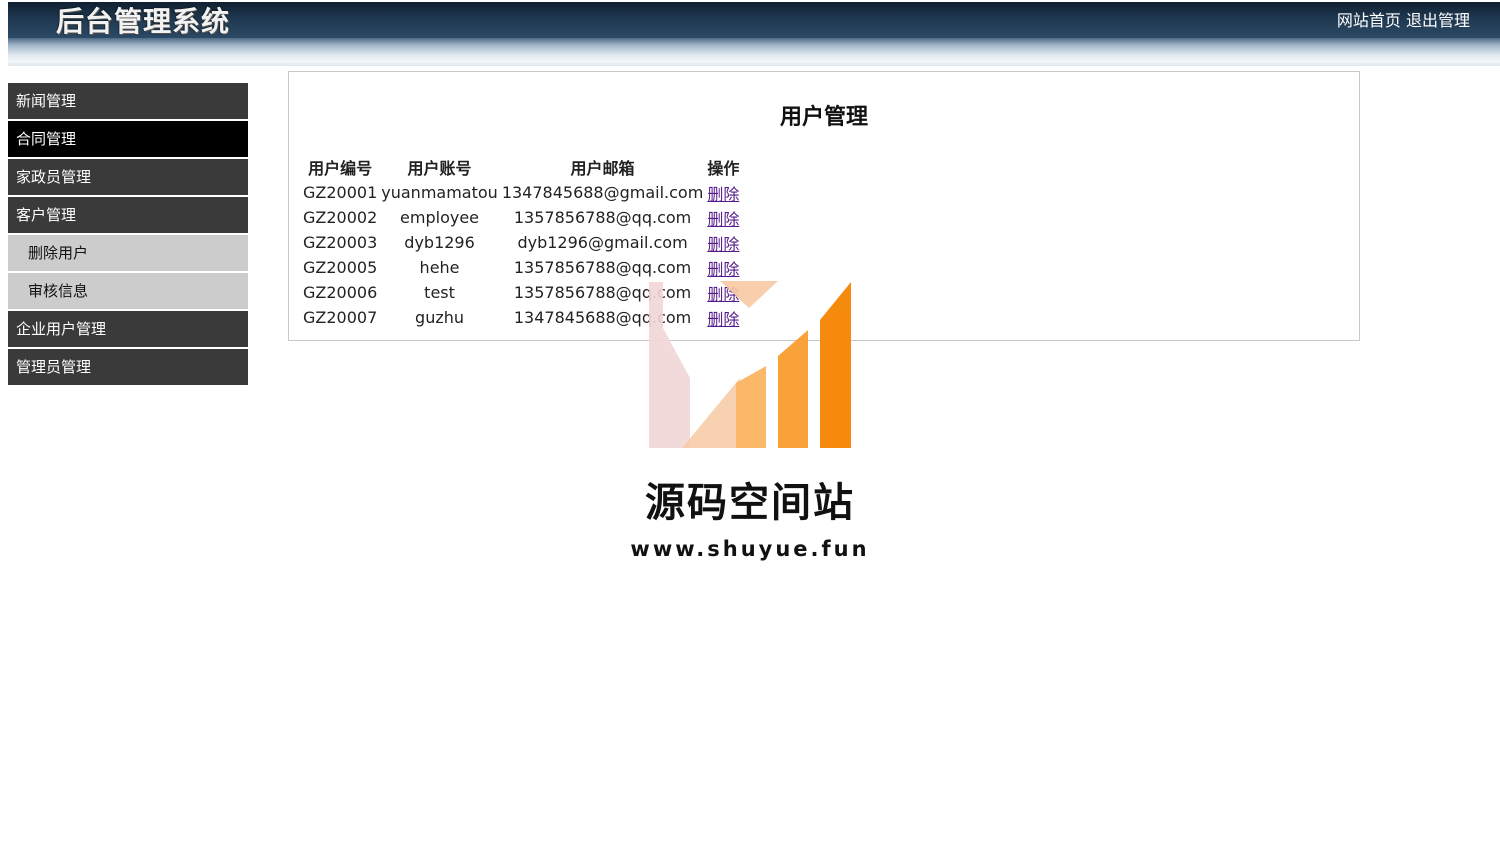 The width and height of the screenshot is (1500, 844). Describe the element at coordinates (340, 242) in the screenshot. I see `cell-user-id: GZ20003` at that location.